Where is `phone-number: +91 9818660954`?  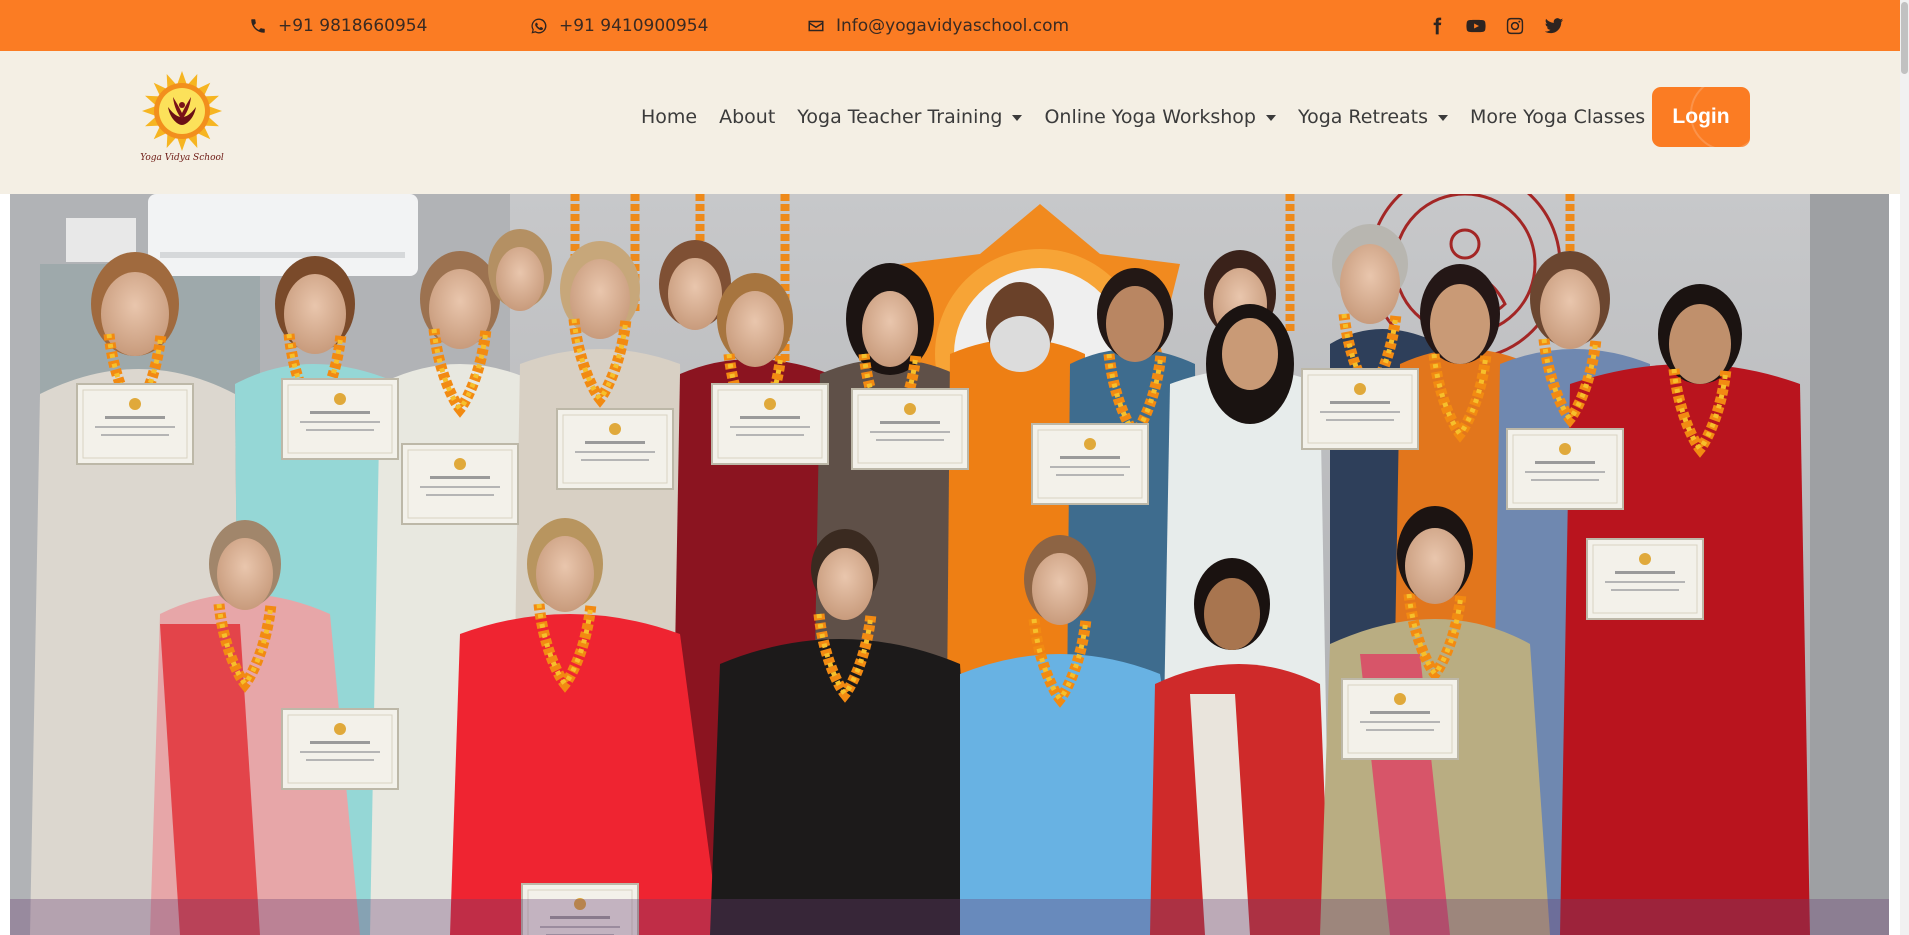
phone-number: +91 9818660954 is located at coordinates (353, 25).